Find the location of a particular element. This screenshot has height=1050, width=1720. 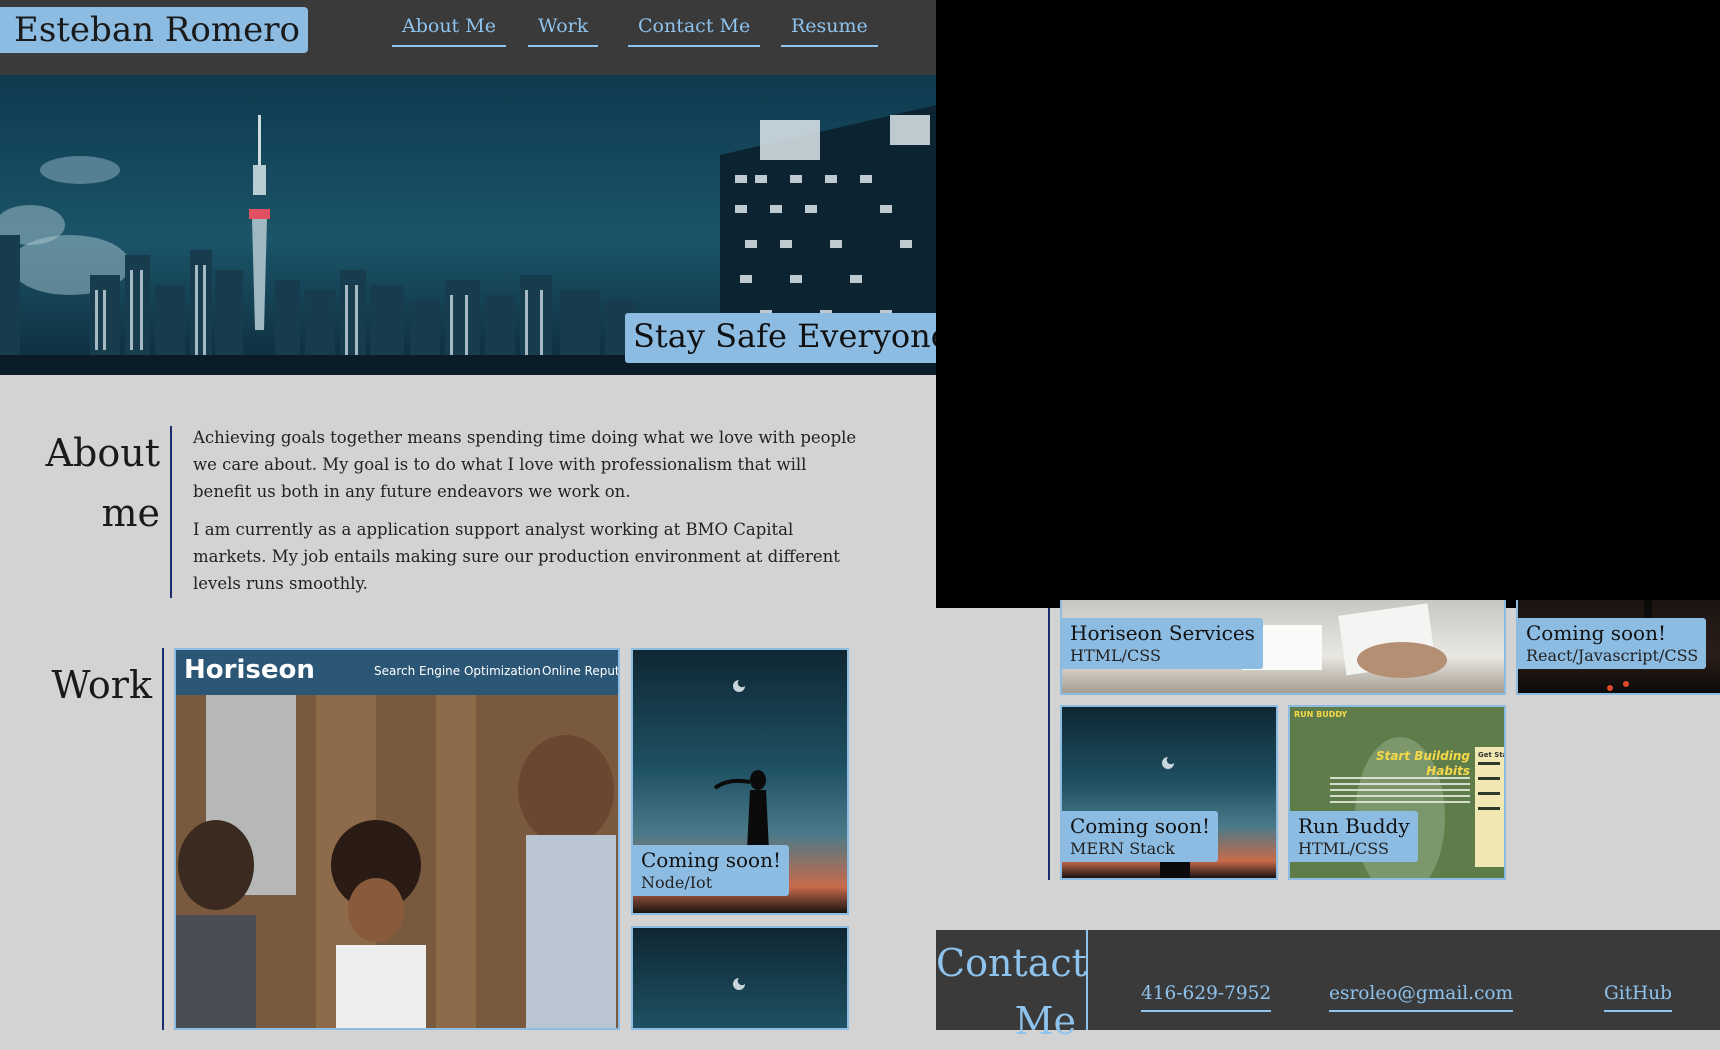

run-buddy-headline-2: Habits is located at coordinates (1448, 771).